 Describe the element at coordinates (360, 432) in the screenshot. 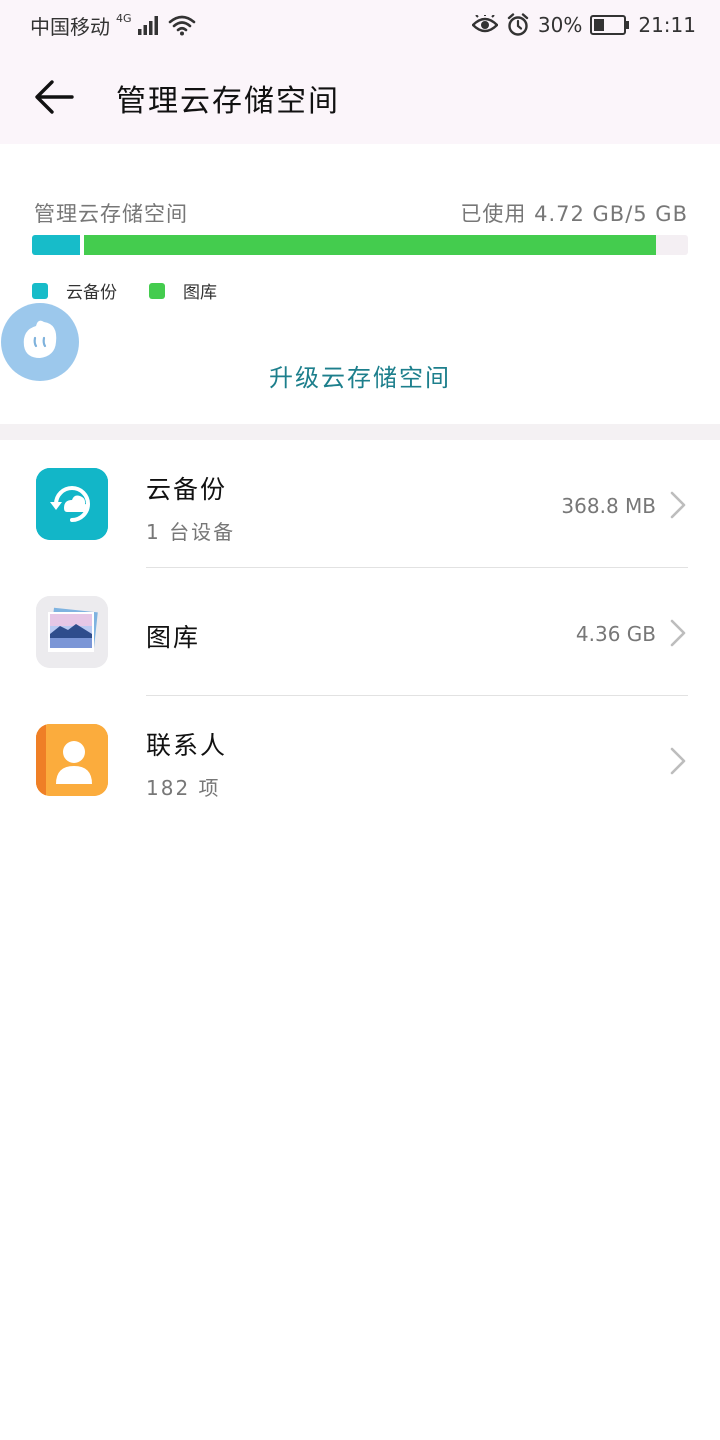

I see `section-divider` at that location.